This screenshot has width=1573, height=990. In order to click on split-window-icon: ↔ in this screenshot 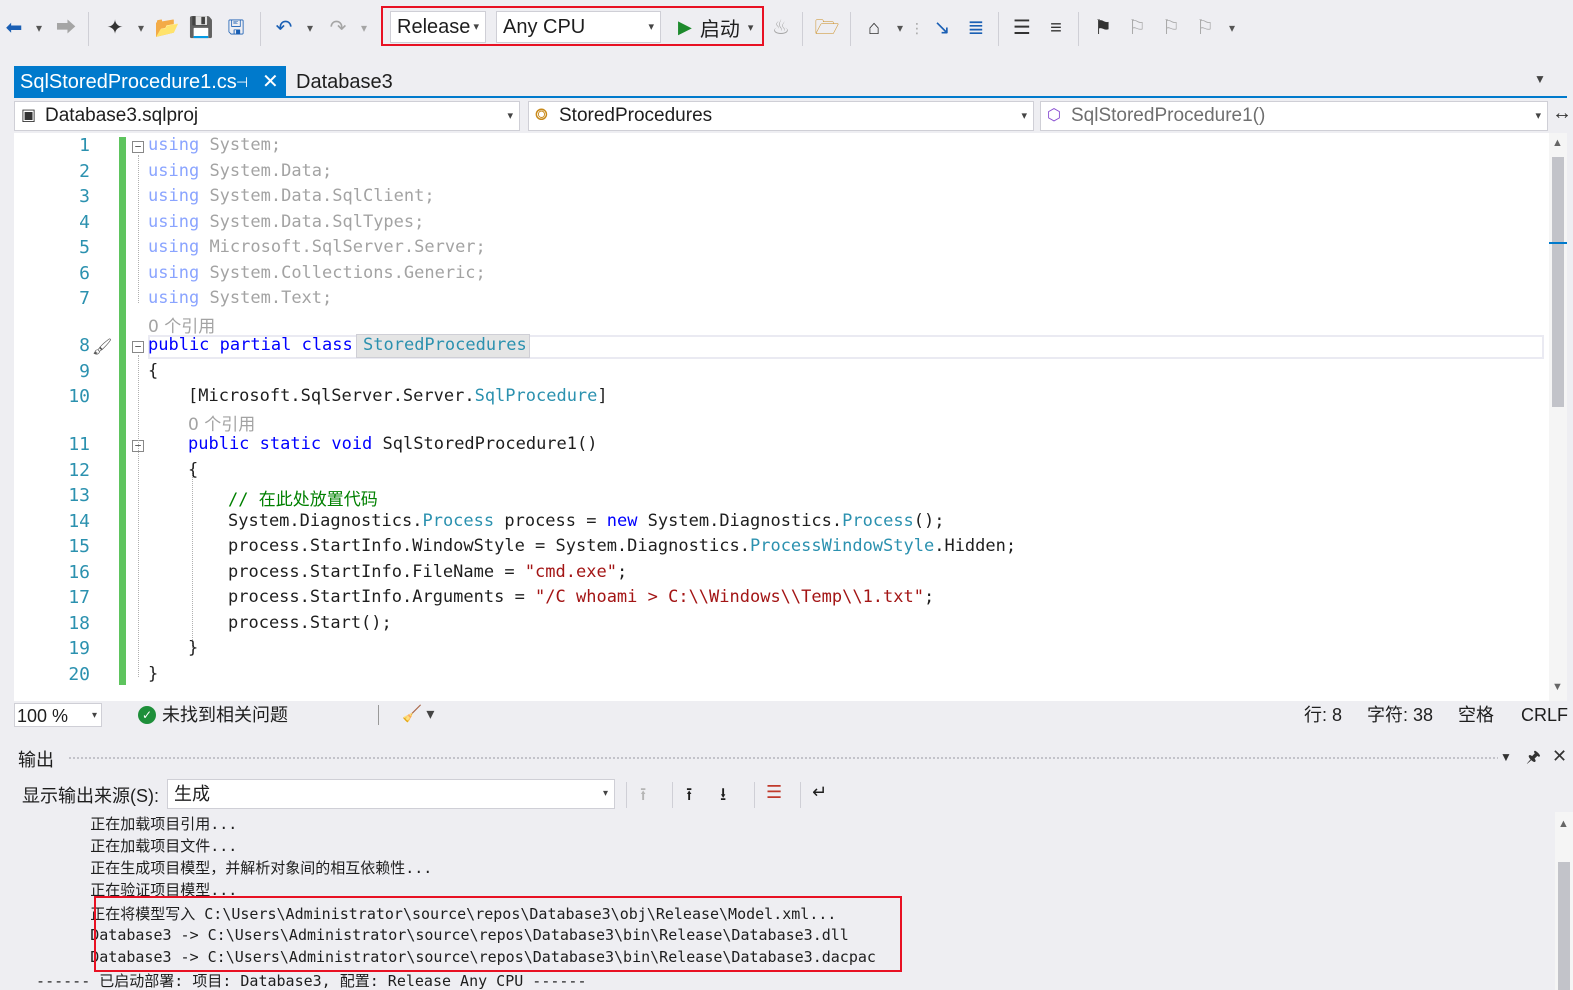, I will do `click(1562, 113)`.